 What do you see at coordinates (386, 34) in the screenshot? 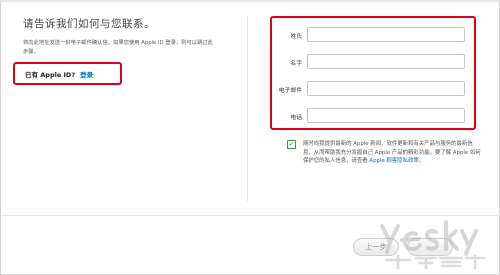
I see `last-name-field` at bounding box center [386, 34].